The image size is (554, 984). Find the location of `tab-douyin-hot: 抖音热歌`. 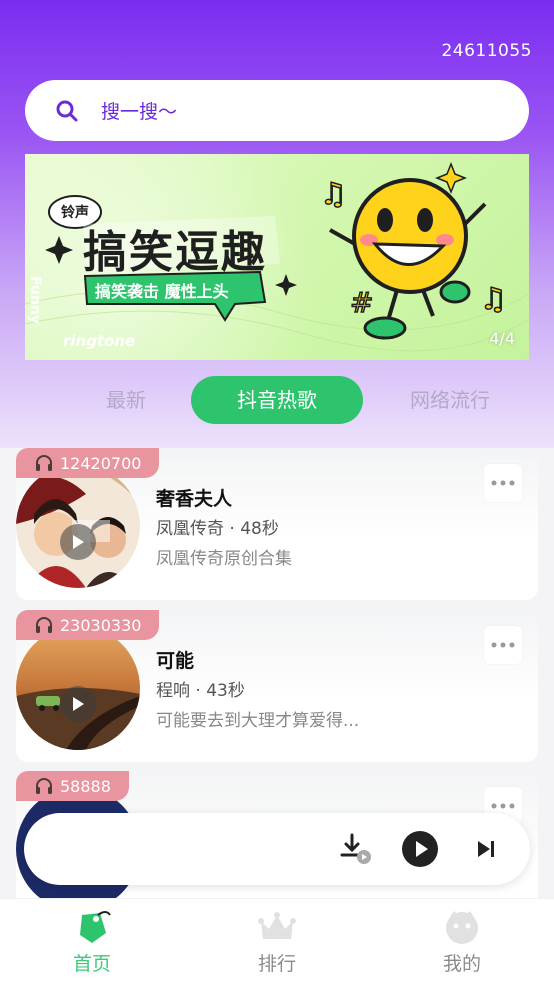

tab-douyin-hot: 抖音热歌 is located at coordinates (277, 400).